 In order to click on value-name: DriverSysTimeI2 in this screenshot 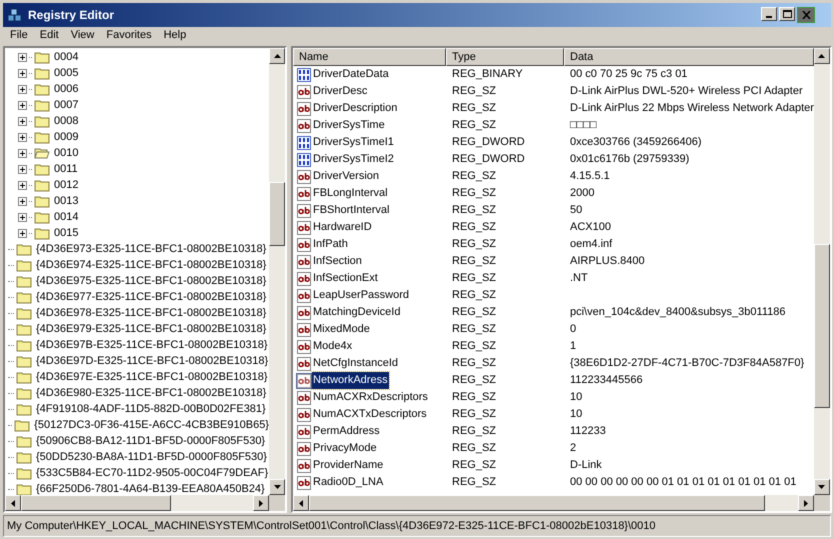, I will do `click(353, 159)`.